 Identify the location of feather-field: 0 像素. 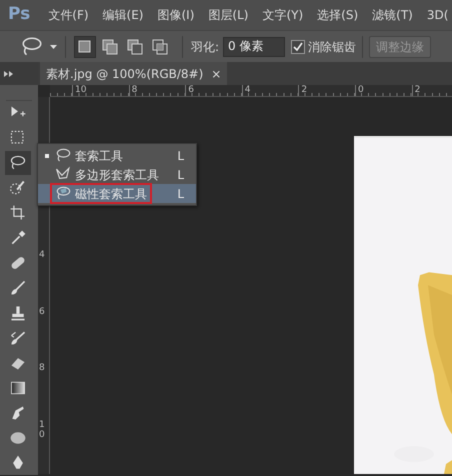
(254, 46).